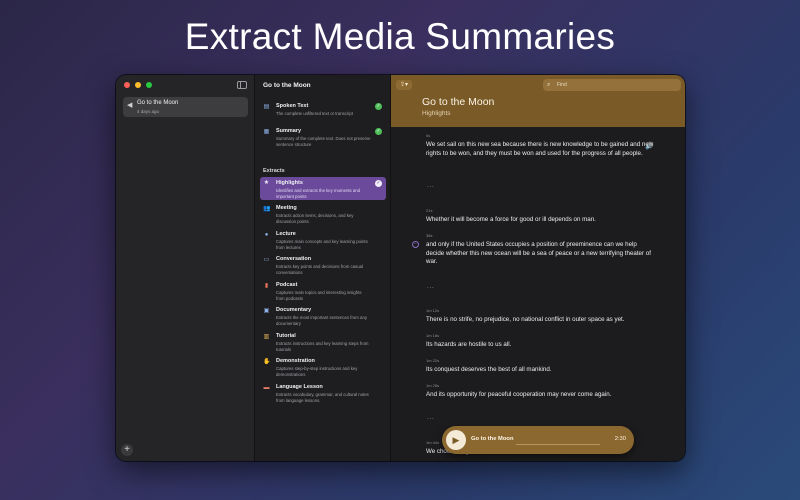  Describe the element at coordinates (289, 183) in the screenshot. I see `option-label: Highlights` at that location.